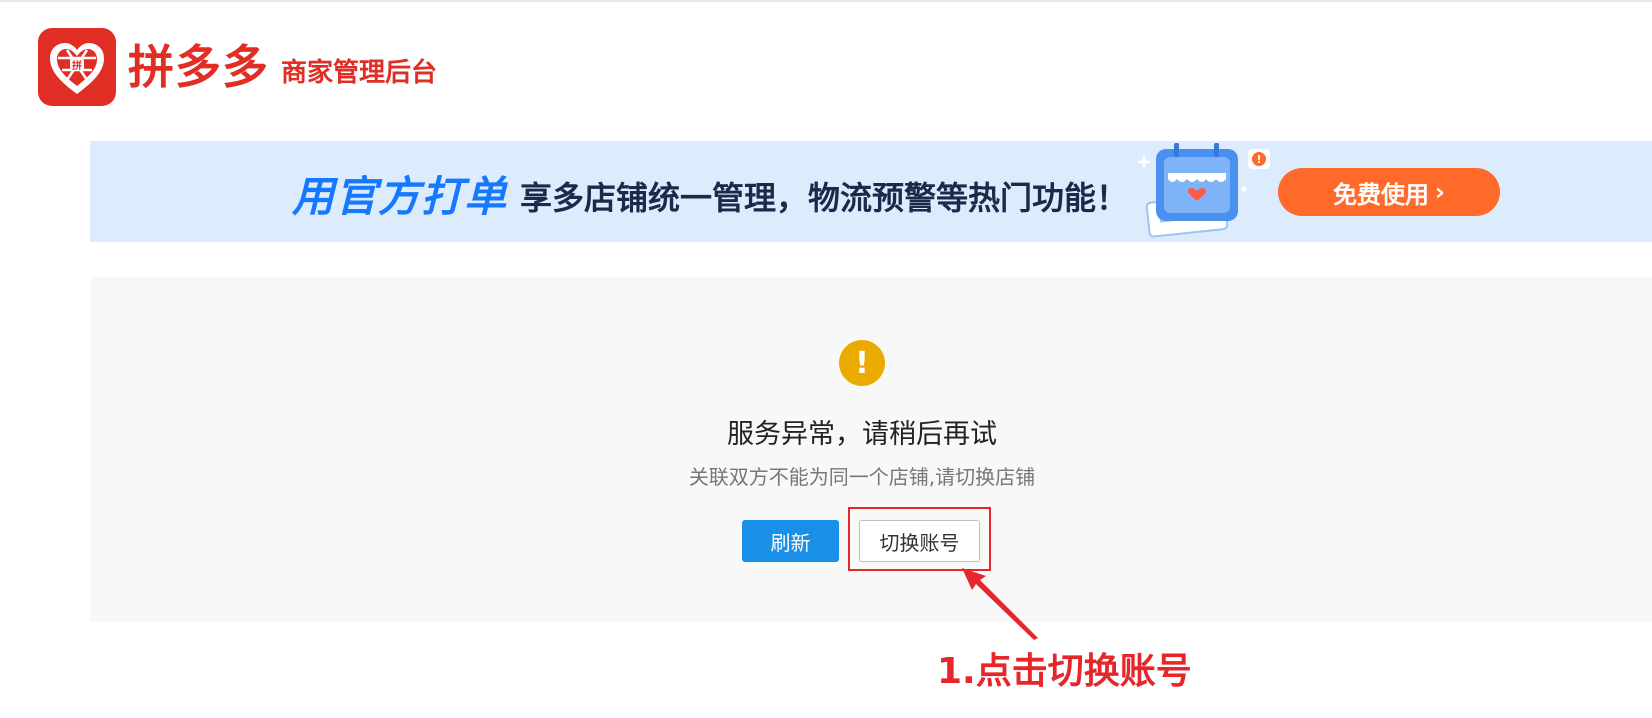 The width and height of the screenshot is (1652, 718). I want to click on header: 拼 拼多多 商家管理后台, so click(237, 67).